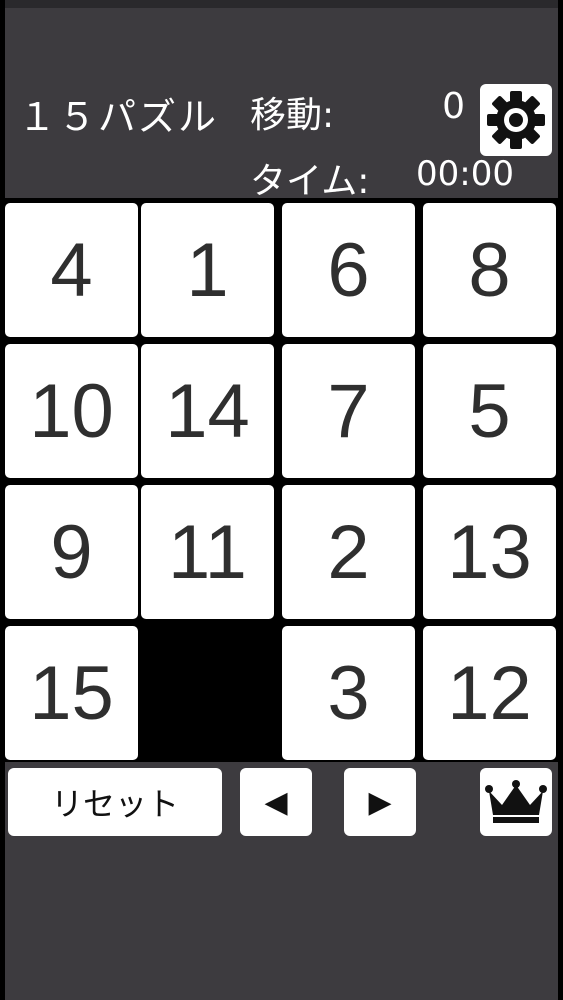 The image size is (563, 1000). What do you see at coordinates (489, 411) in the screenshot?
I see `tile: 5` at bounding box center [489, 411].